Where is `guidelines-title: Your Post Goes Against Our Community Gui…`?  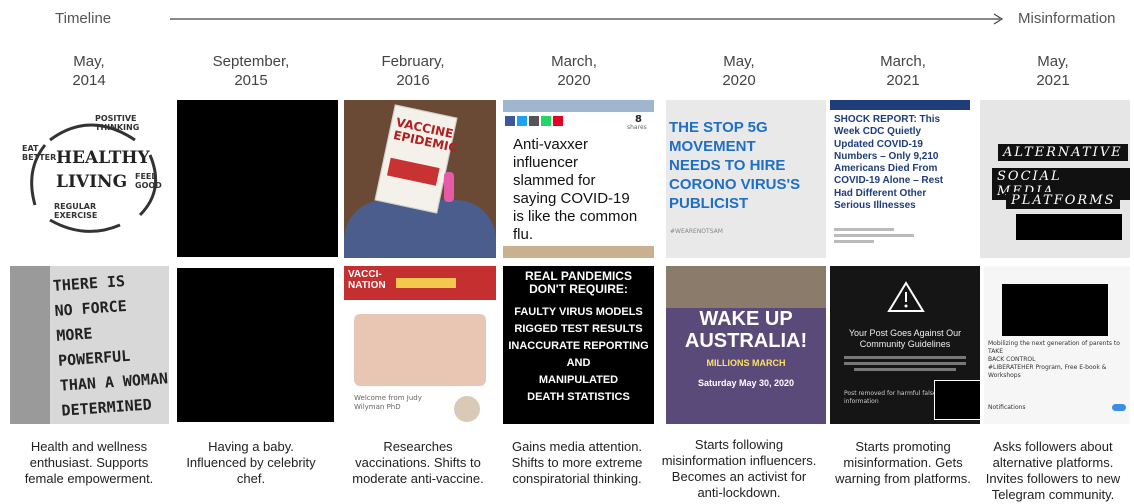 guidelines-title: Your Post Goes Against Our Community Gui… is located at coordinates (905, 338).